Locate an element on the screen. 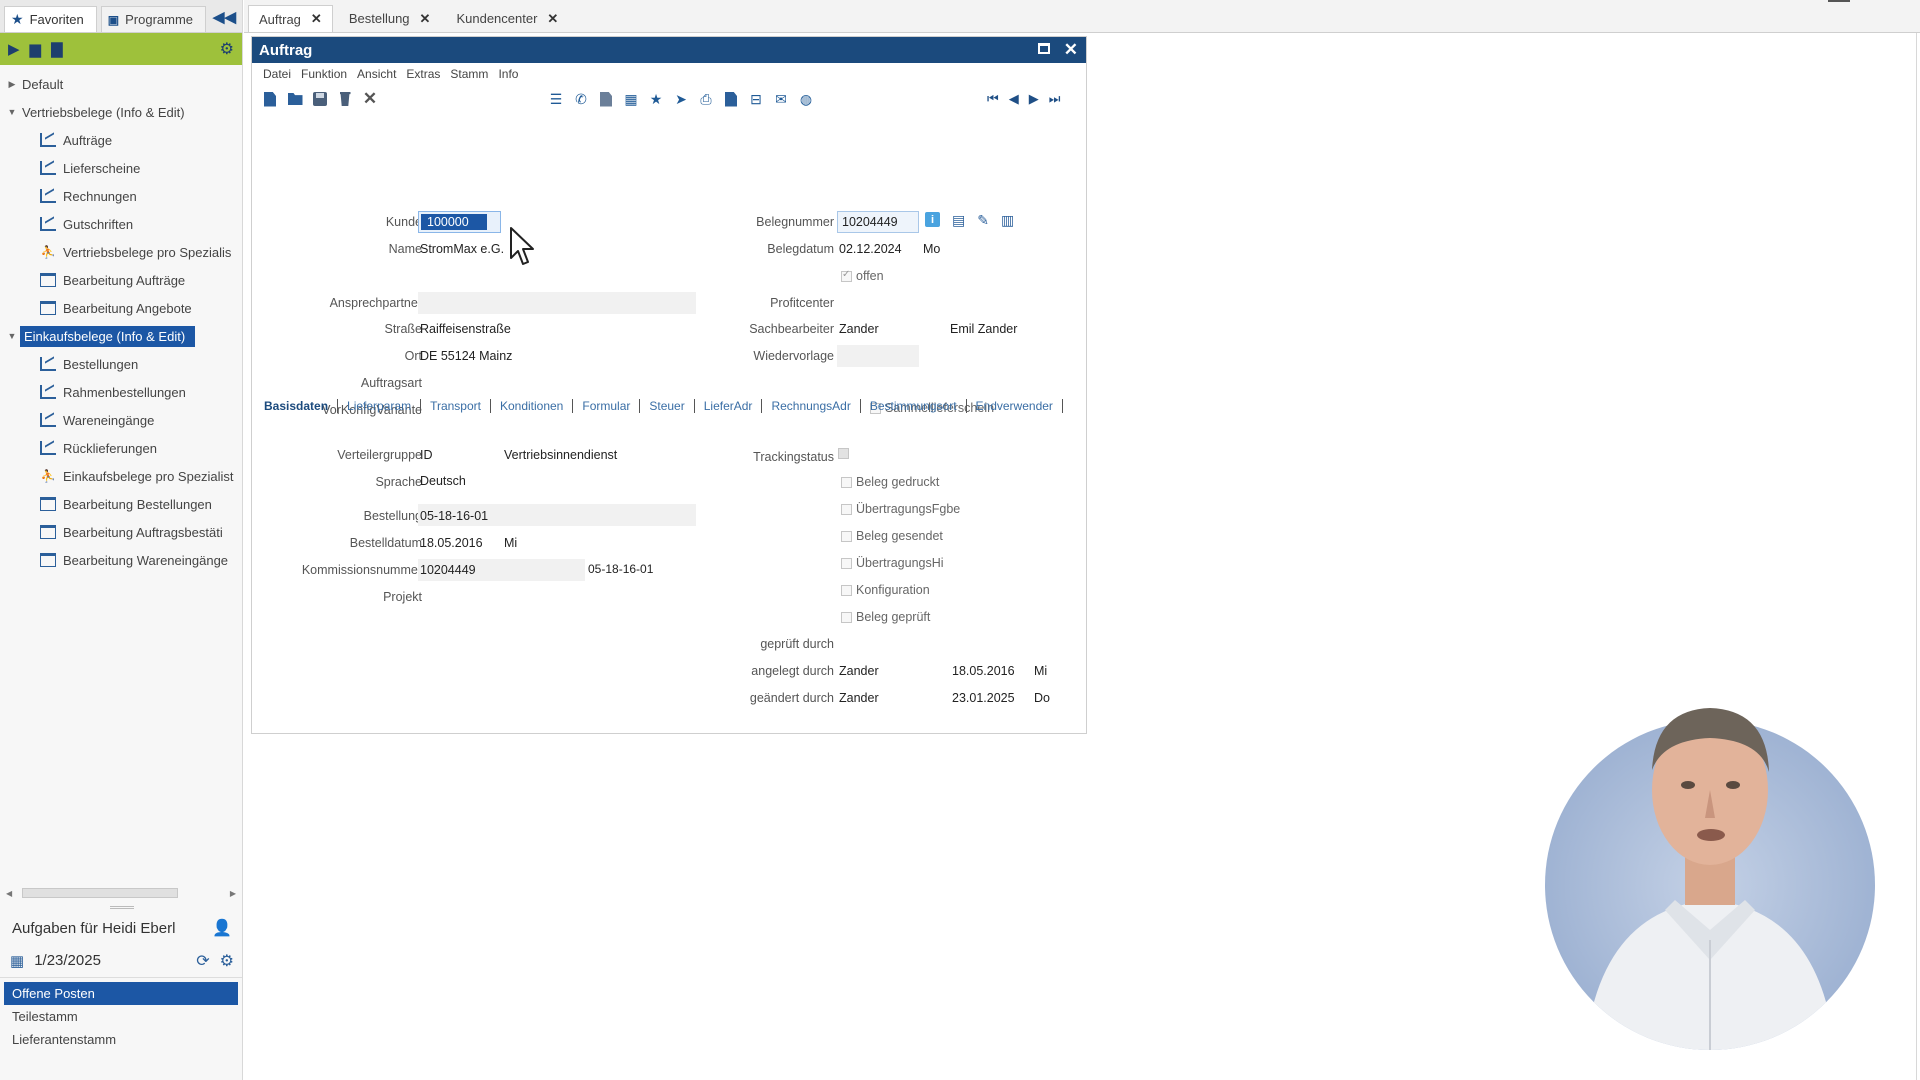  tree-item: Bearbeitung Wareneingänge is located at coordinates (121, 560).